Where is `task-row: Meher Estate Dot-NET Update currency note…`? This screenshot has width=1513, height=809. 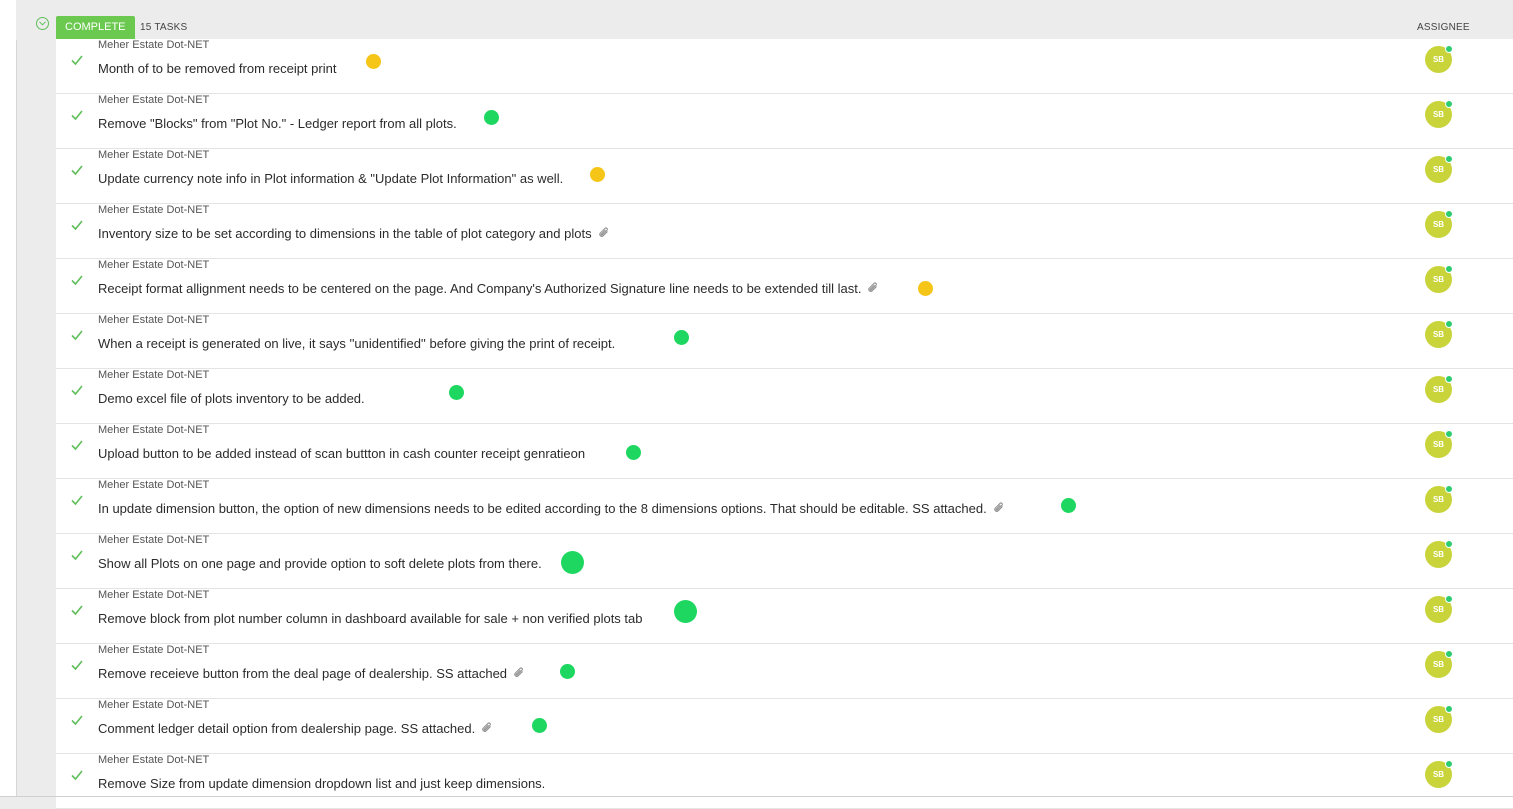
task-row: Meher Estate Dot-NET Update currency note… is located at coordinates (784, 176).